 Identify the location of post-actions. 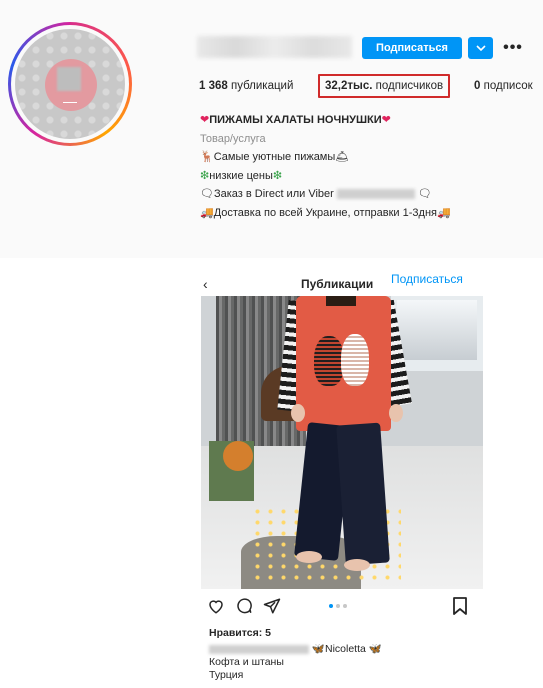
(244, 606).